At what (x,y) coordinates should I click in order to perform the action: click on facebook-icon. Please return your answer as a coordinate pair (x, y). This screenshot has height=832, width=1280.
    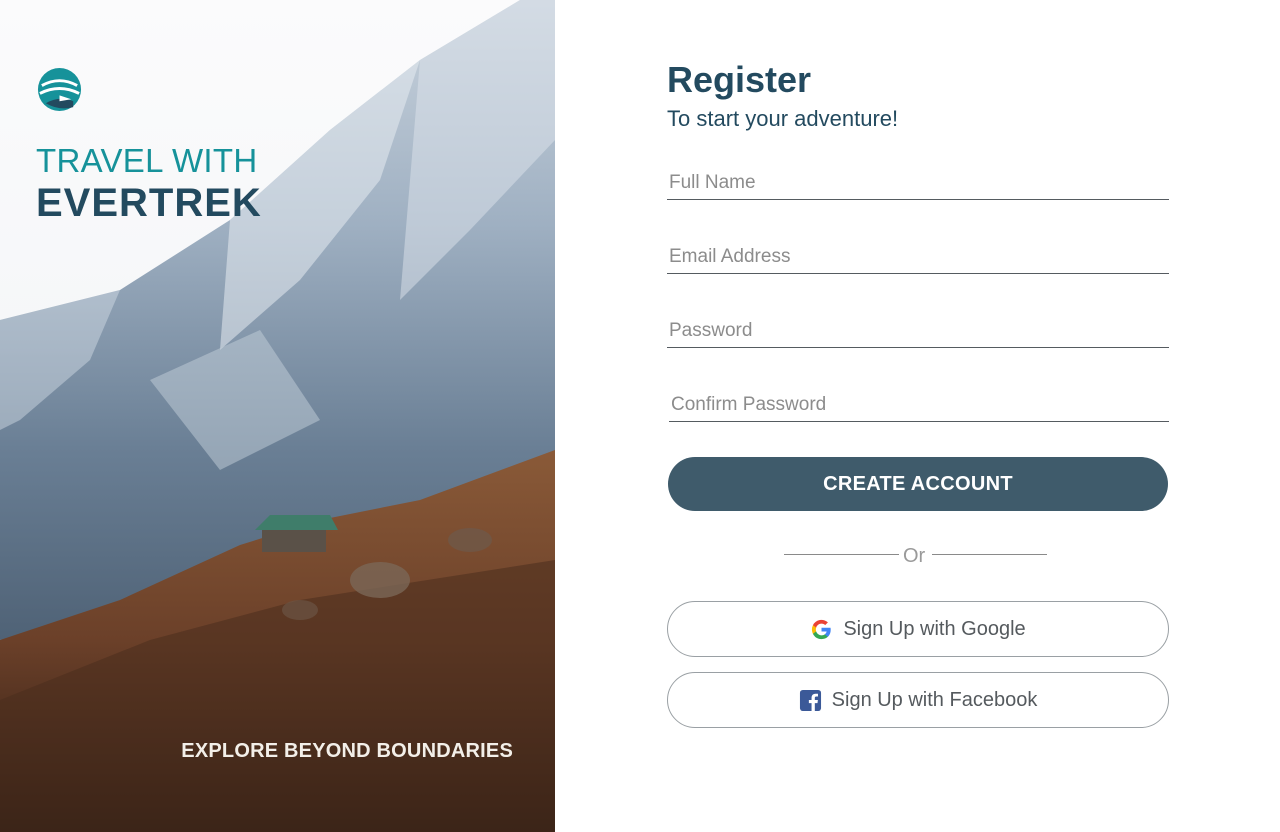
    Looking at the image, I should click on (810, 700).